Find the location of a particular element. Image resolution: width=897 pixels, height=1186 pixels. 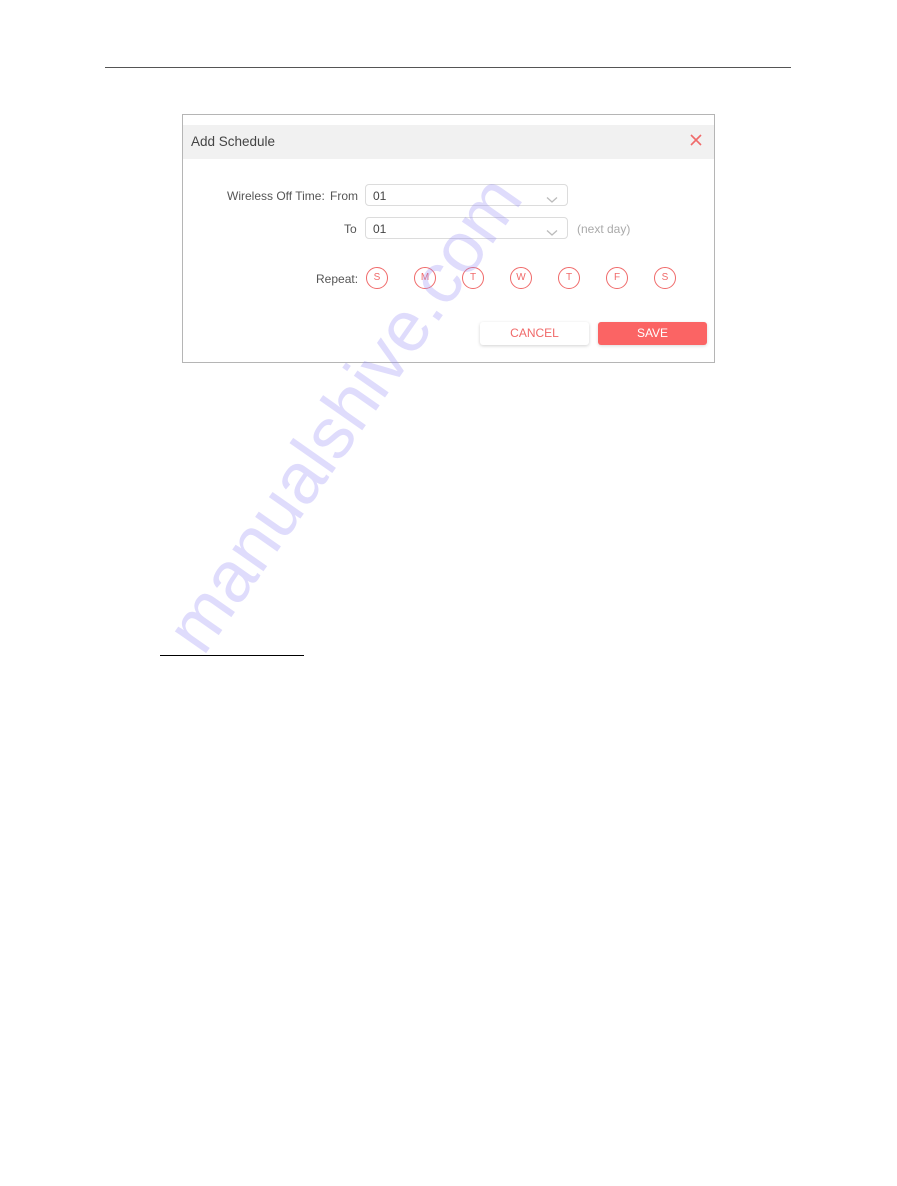

from-label: From is located at coordinates (344, 196).